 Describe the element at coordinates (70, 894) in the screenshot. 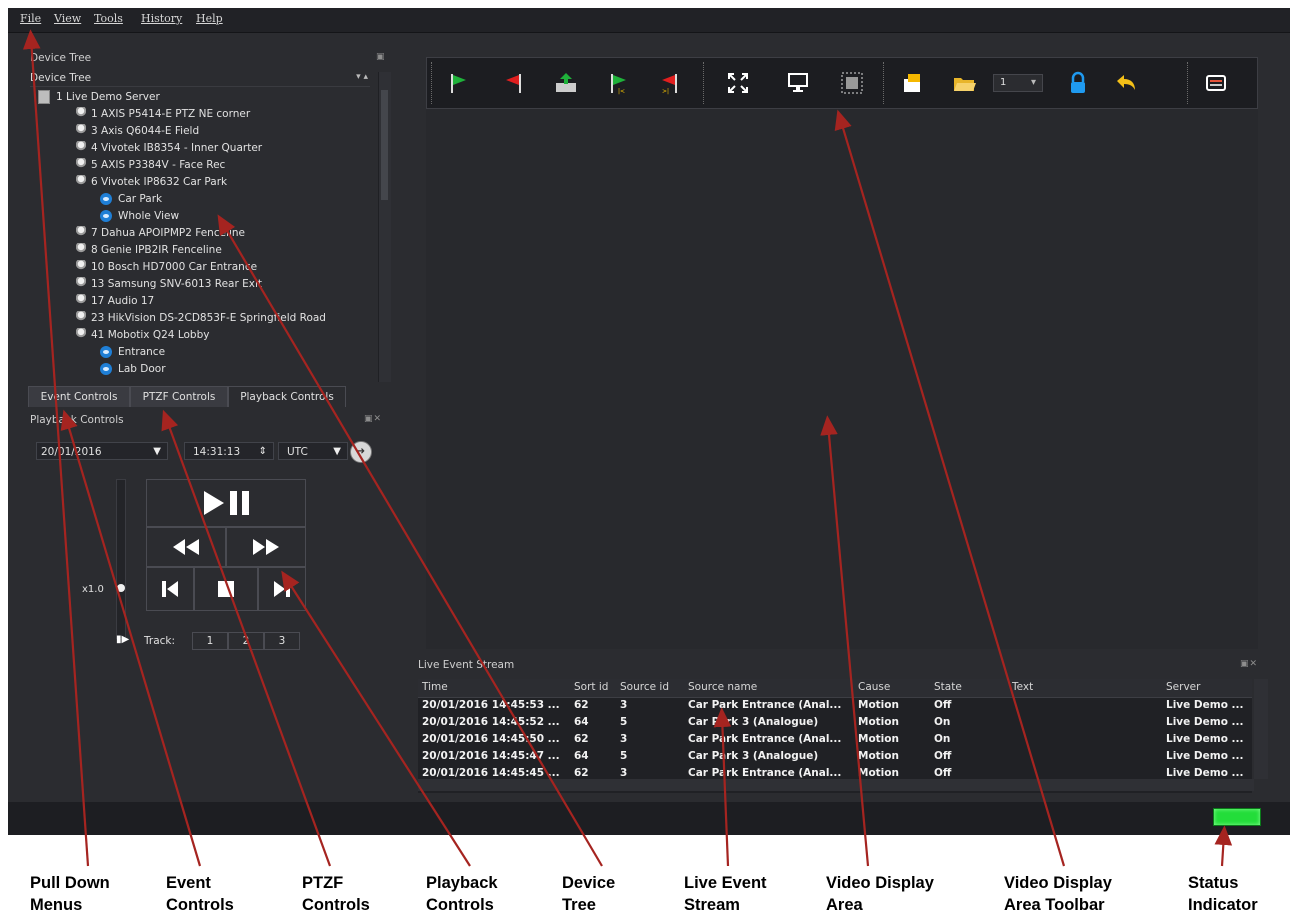

I see `callout-pull-down-menus: Pull Down Menus` at that location.